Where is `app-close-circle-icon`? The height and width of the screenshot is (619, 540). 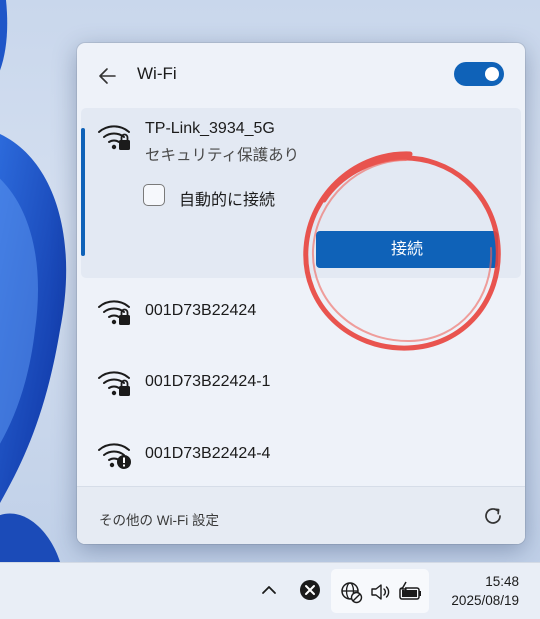
app-close-circle-icon is located at coordinates (310, 590).